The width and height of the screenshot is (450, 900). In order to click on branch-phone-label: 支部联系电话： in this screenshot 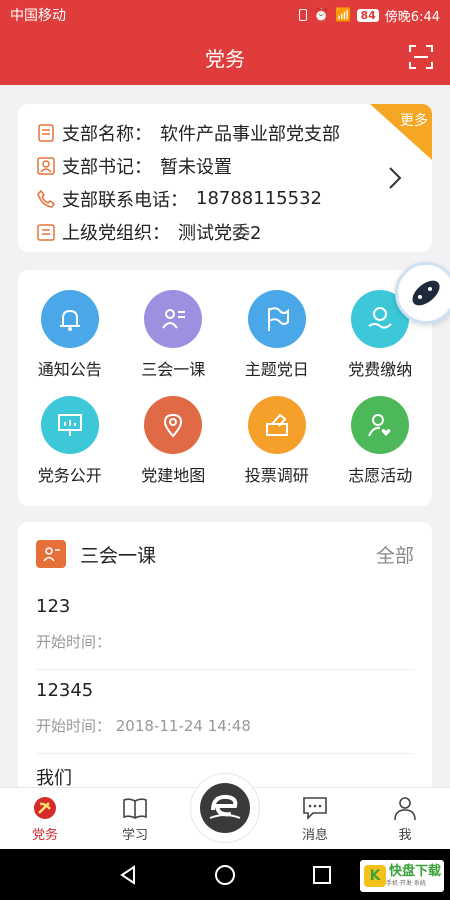, I will do `click(125, 200)`.